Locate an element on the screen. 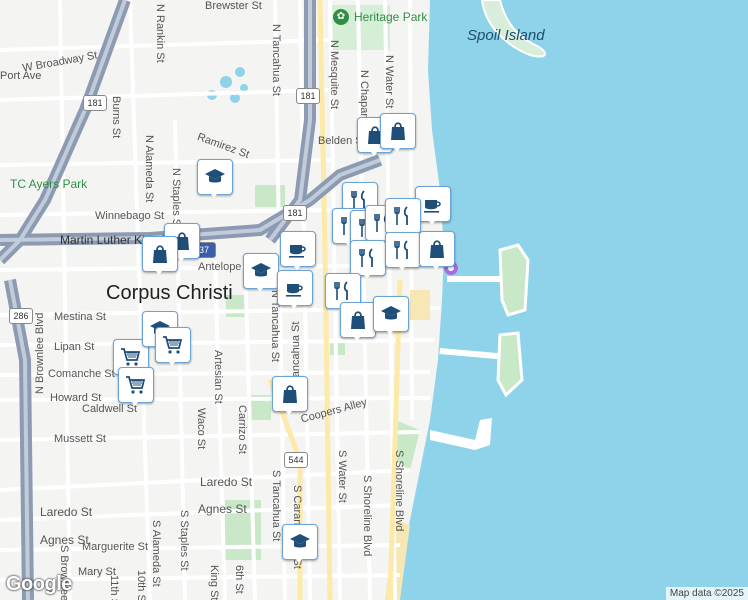 Image resolution: width=748 pixels, height=600 pixels. street-label: 6th St is located at coordinates (239, 579).